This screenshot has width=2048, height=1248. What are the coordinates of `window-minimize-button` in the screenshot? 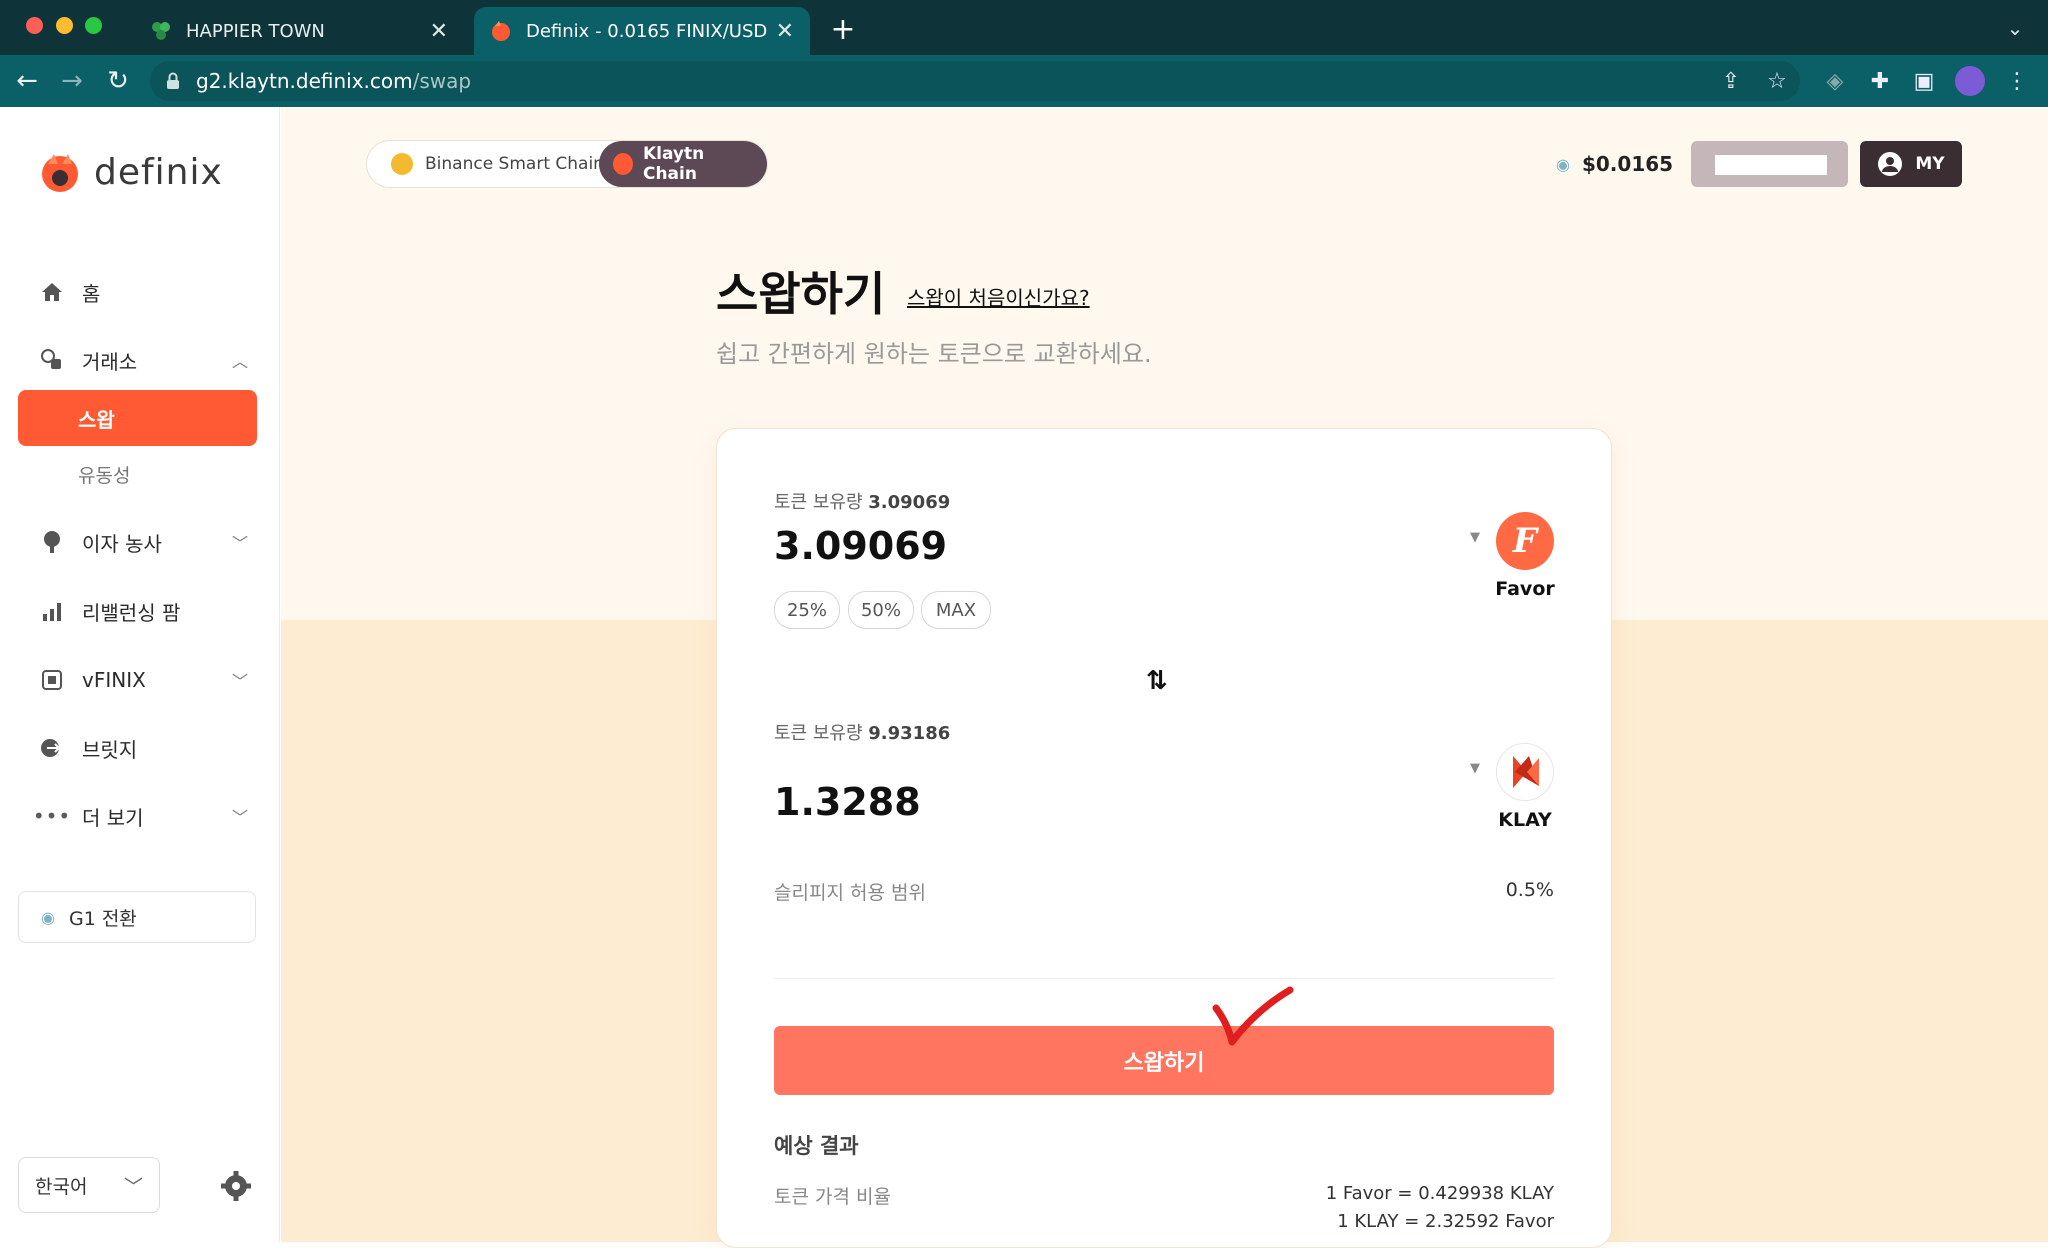 It's located at (64, 25).